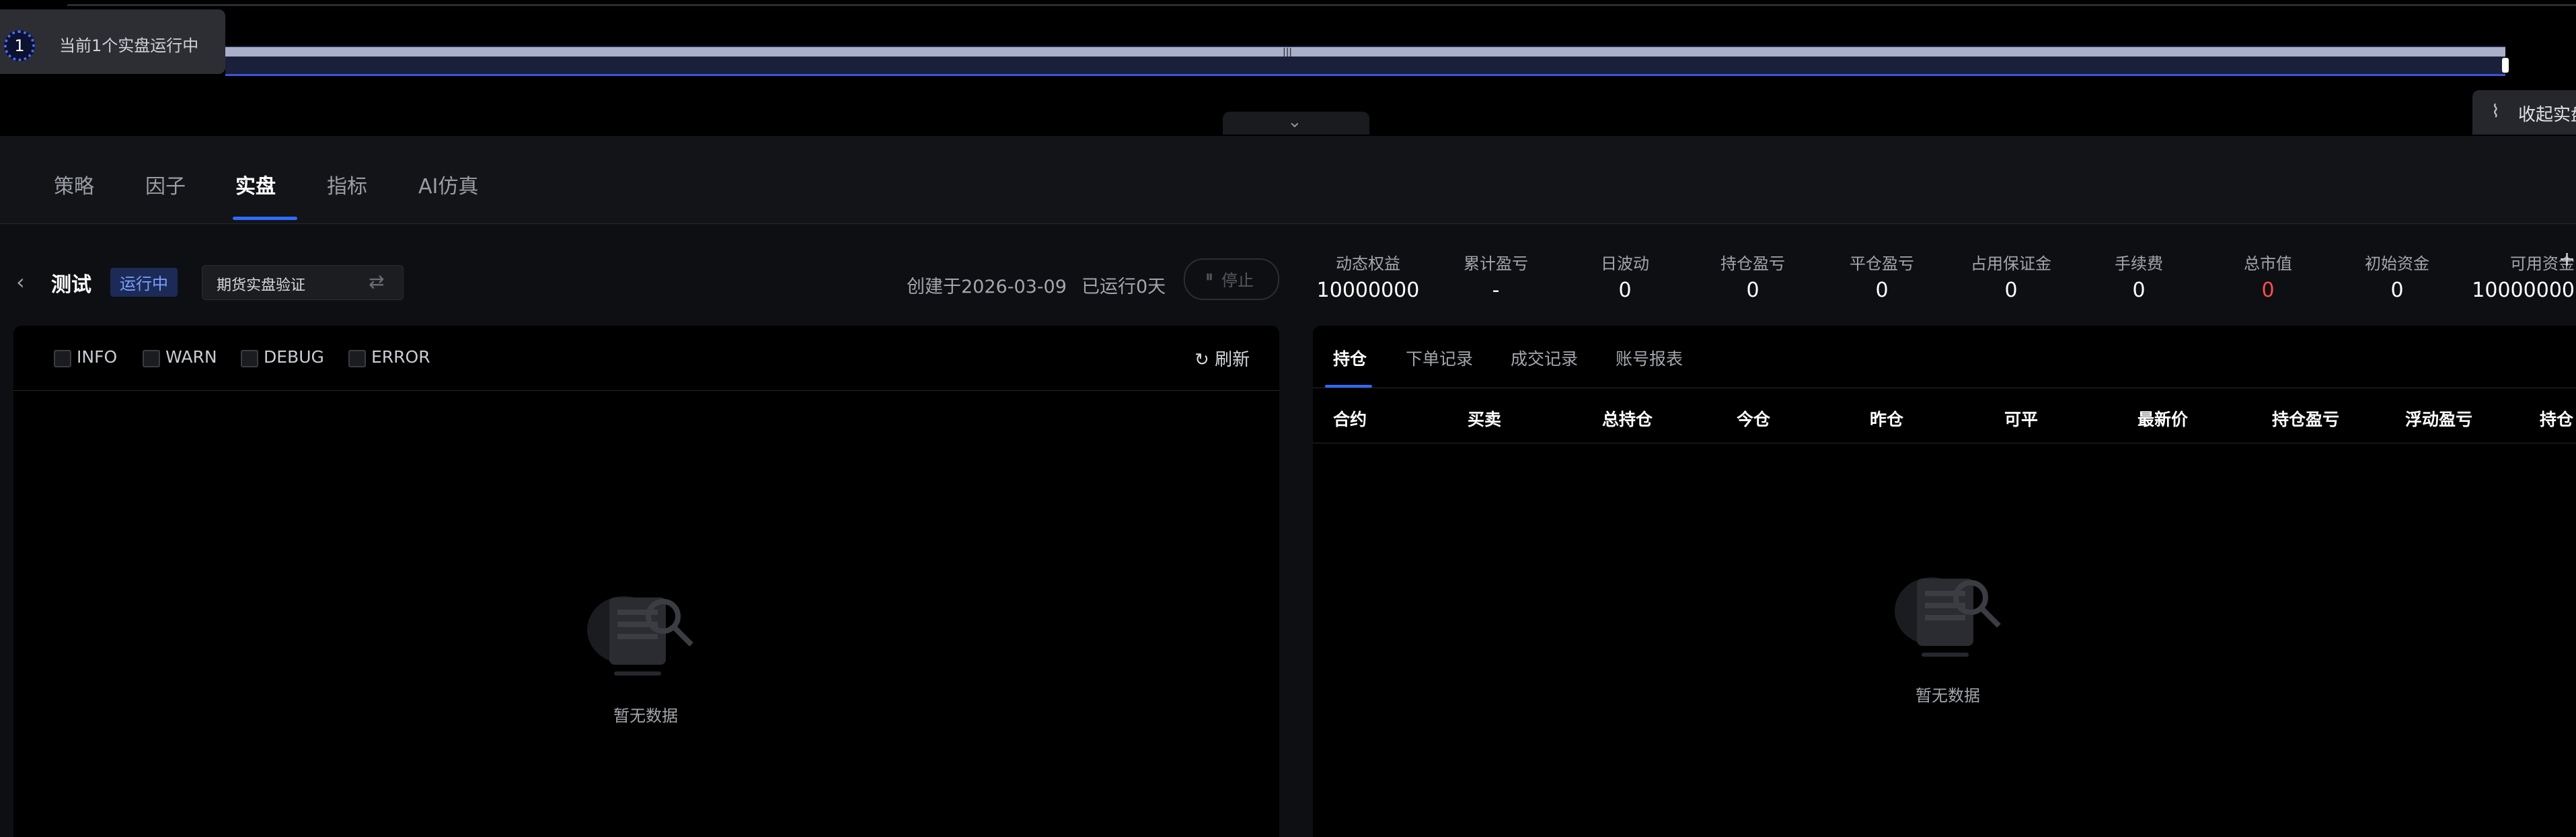 This screenshot has height=837, width=2576. I want to click on positions-empty-text: 暂无数据, so click(1948, 696).